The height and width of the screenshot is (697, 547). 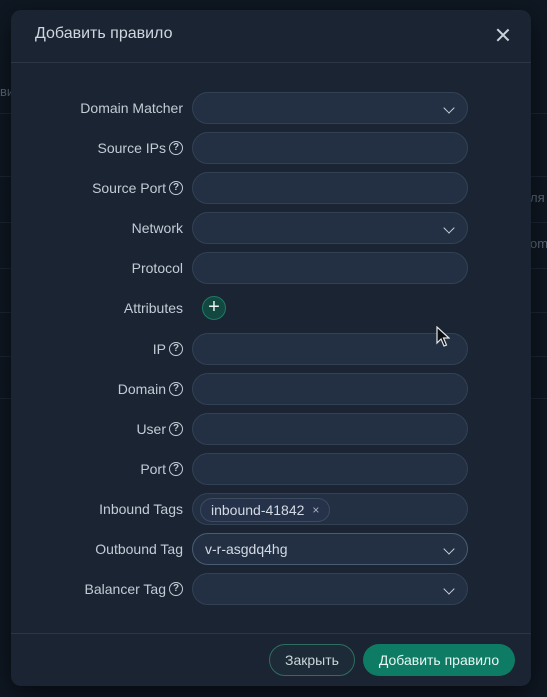 I want to click on field-label: Outbound Tag, so click(x=139, y=549).